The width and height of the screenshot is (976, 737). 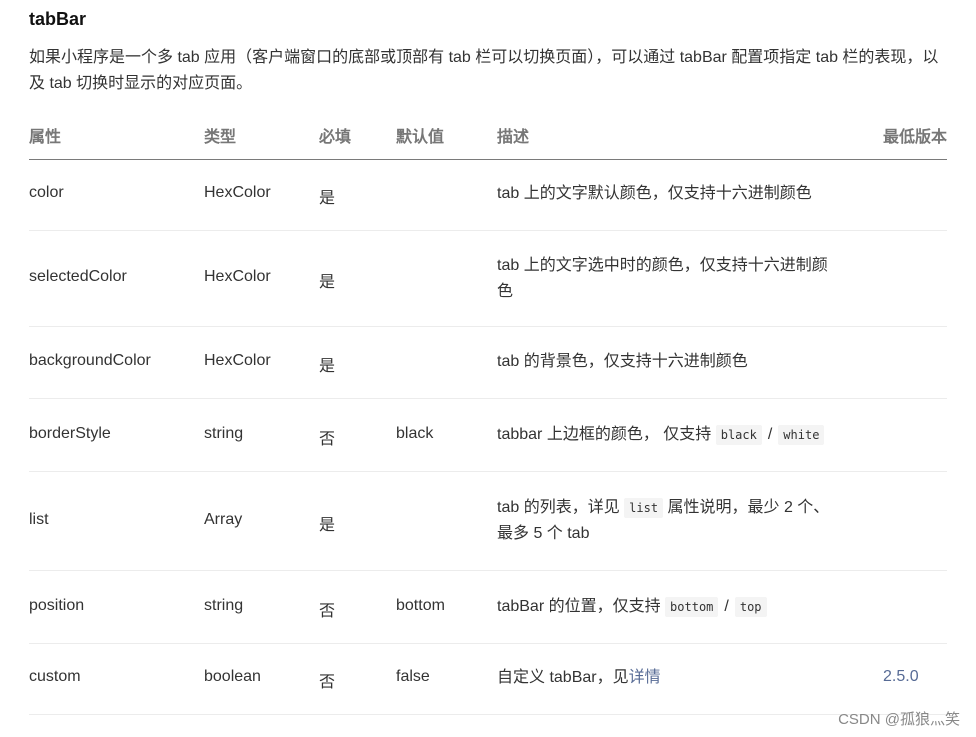 I want to click on header-type: 类型, so click(x=220, y=137).